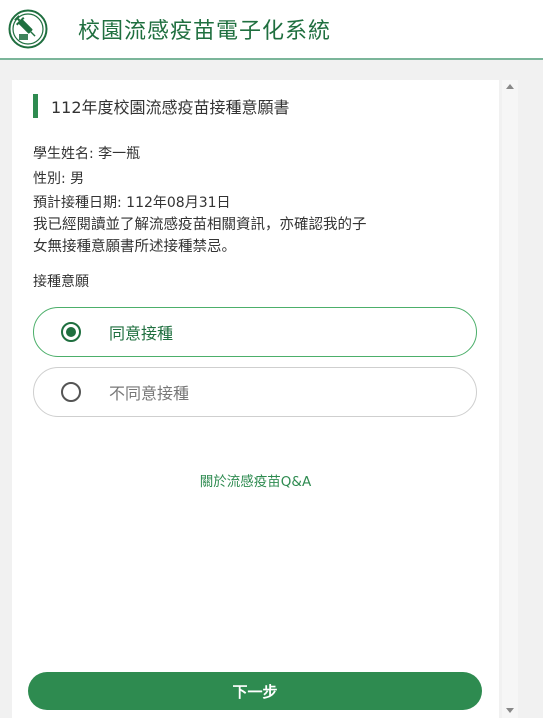 This screenshot has width=543, height=718. What do you see at coordinates (28, 29) in the screenshot?
I see `vaccine-logo-icon` at bounding box center [28, 29].